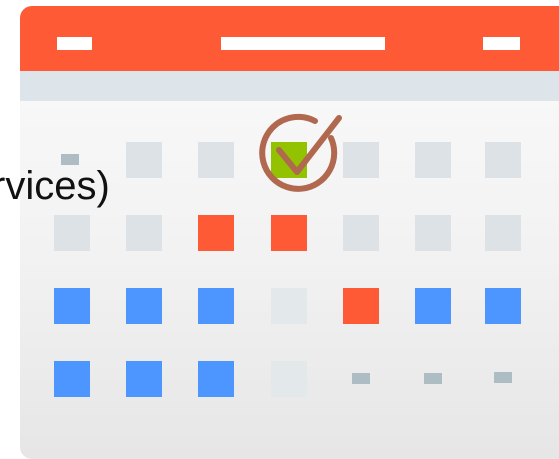 This screenshot has width=559, height=459. I want to click on calendar-weekday-strip, so click(289, 86).